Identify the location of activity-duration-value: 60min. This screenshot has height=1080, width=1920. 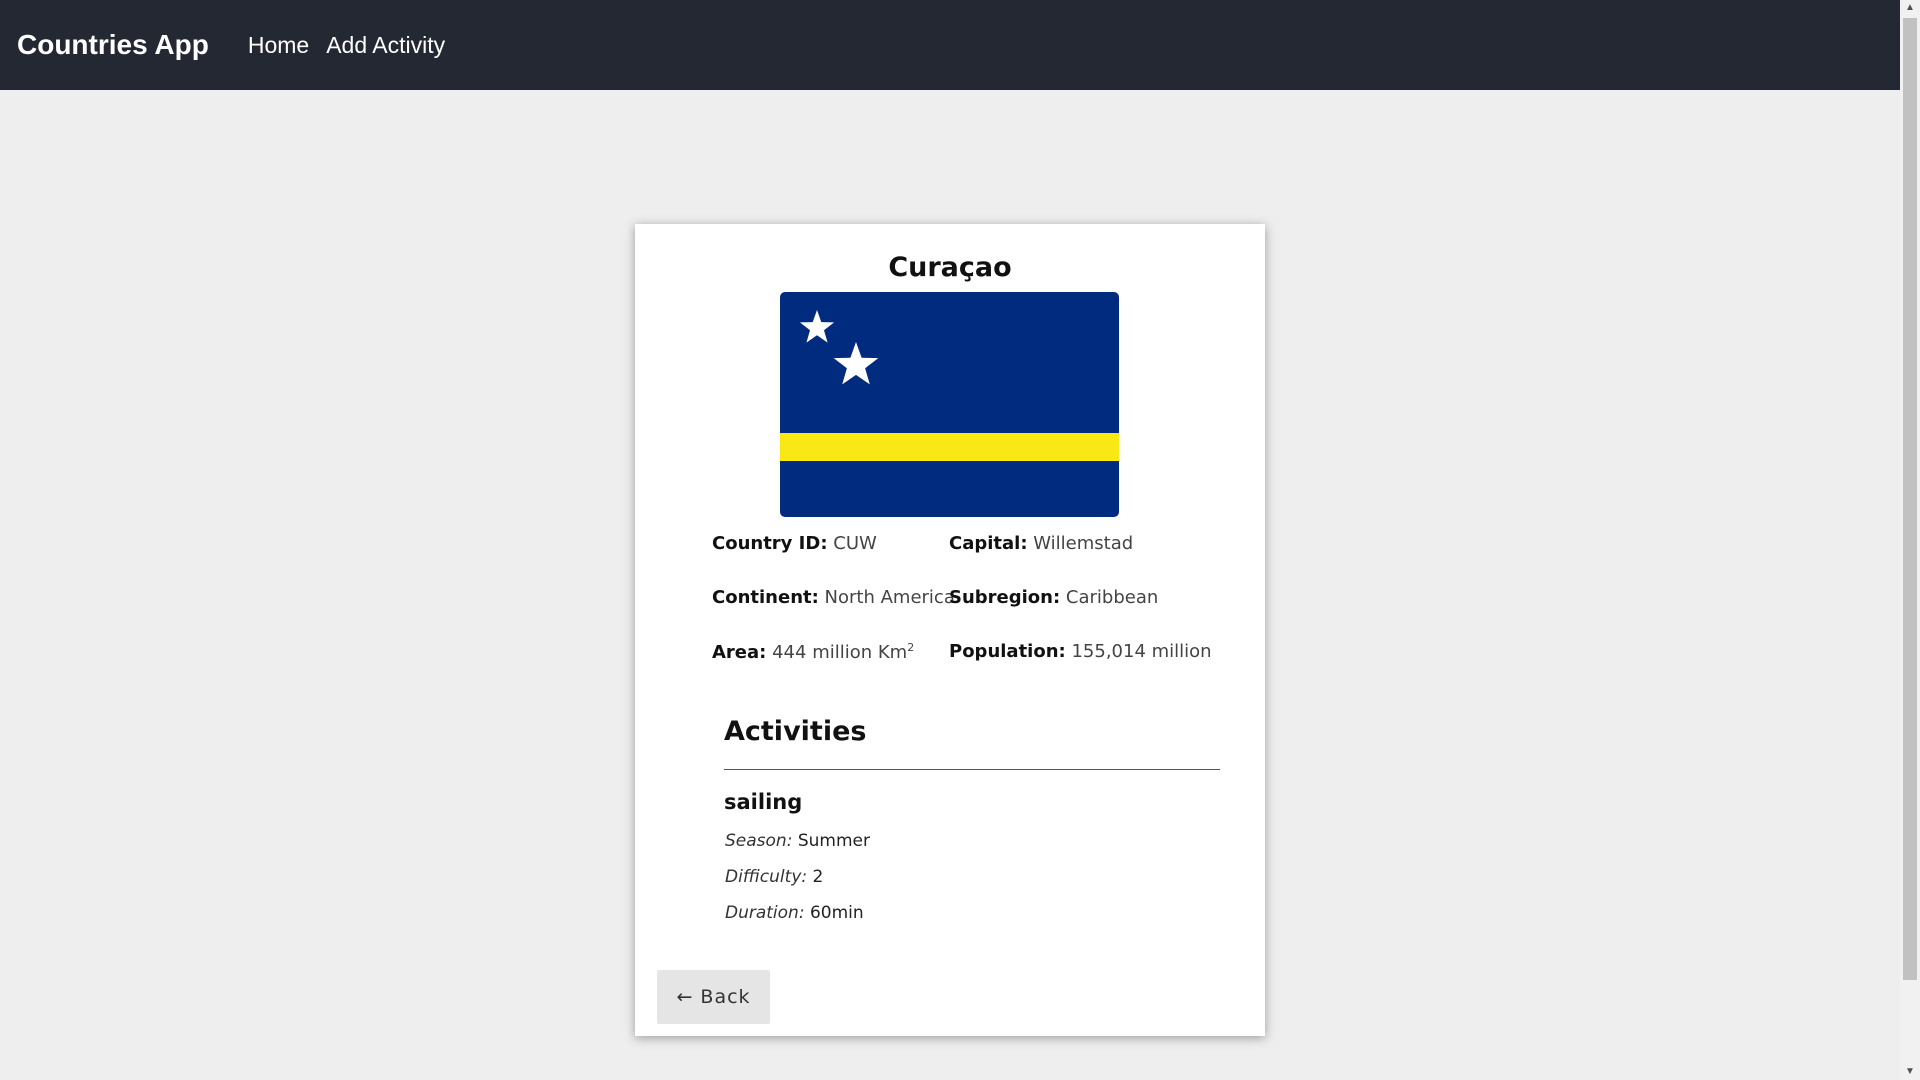
(836, 913).